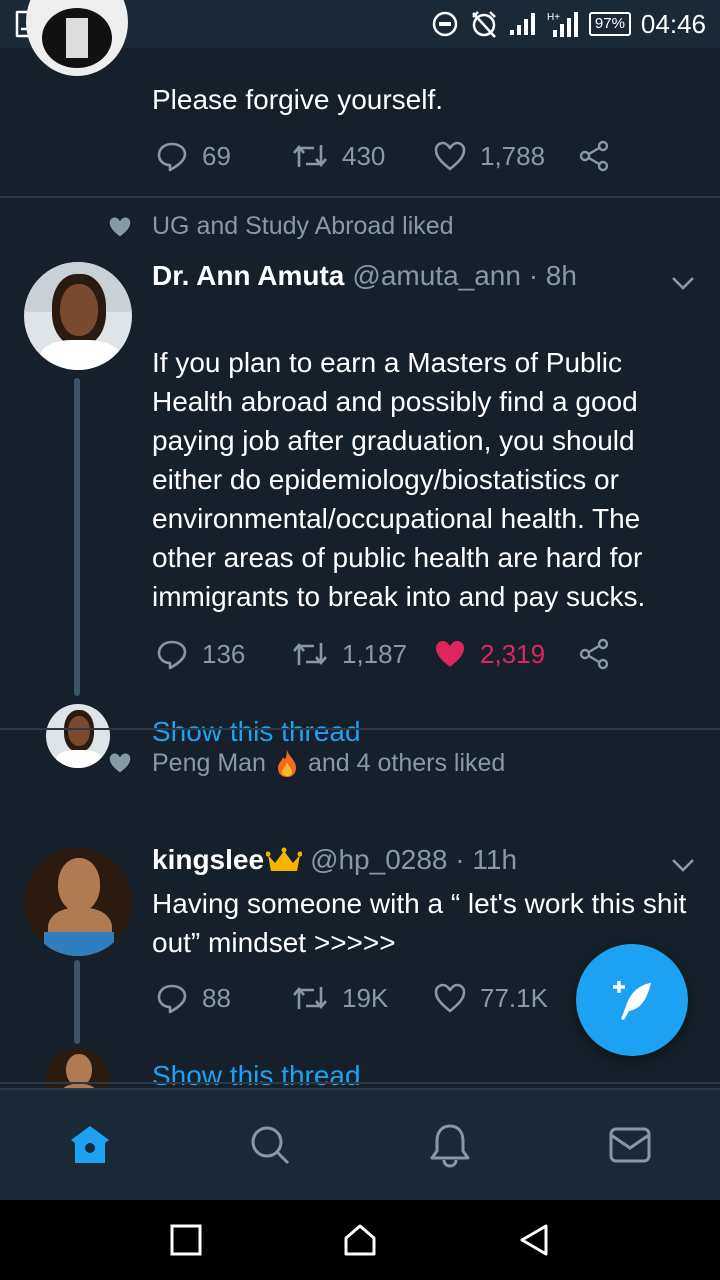 The image size is (720, 1280). Describe the element at coordinates (483, 24) in the screenshot. I see `alarm-off-icon` at that location.